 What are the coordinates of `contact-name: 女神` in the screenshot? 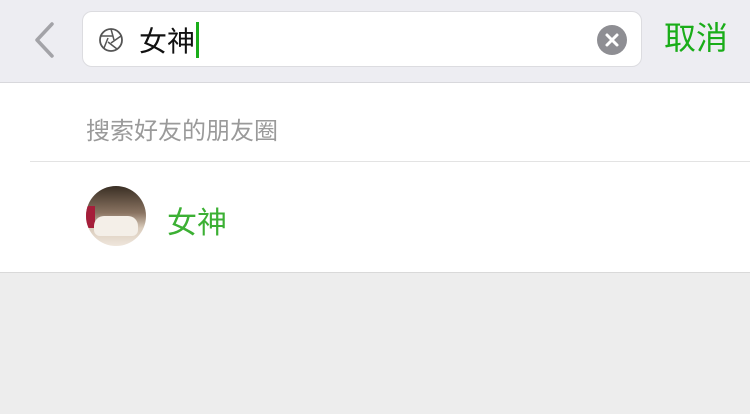 It's located at (197, 223).